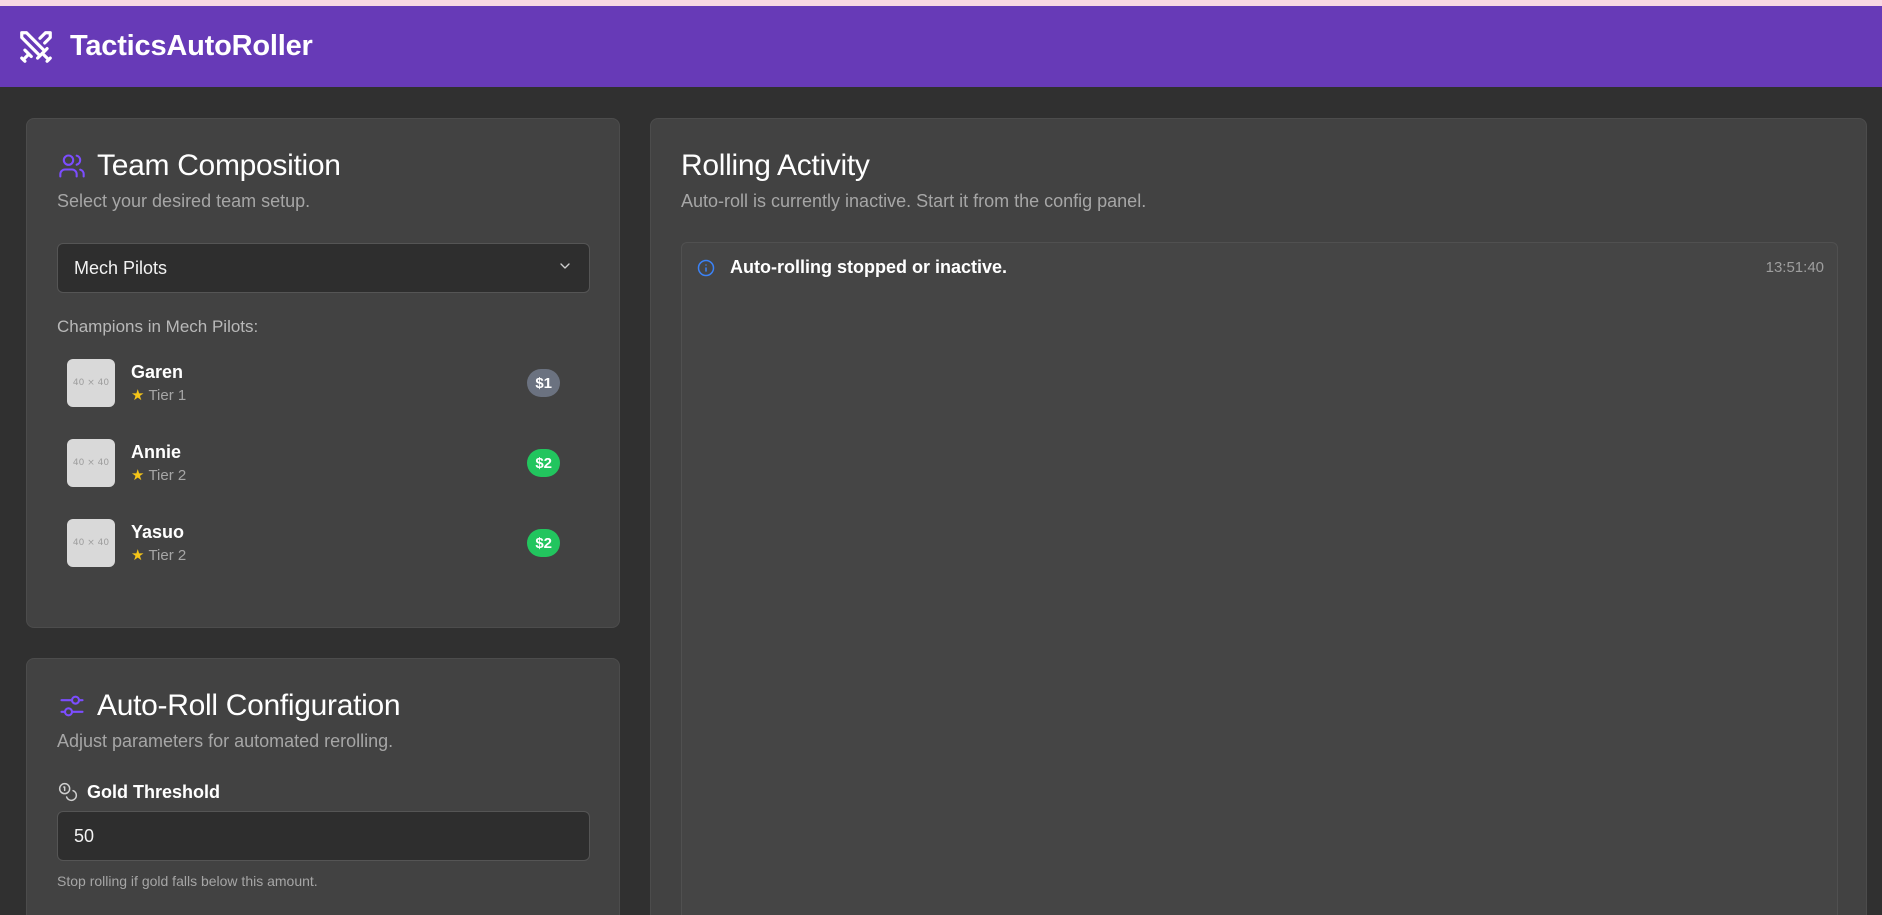 The width and height of the screenshot is (1882, 915). What do you see at coordinates (121, 267) in the screenshot?
I see `team-comp-selected-value: Mech Pilots` at bounding box center [121, 267].